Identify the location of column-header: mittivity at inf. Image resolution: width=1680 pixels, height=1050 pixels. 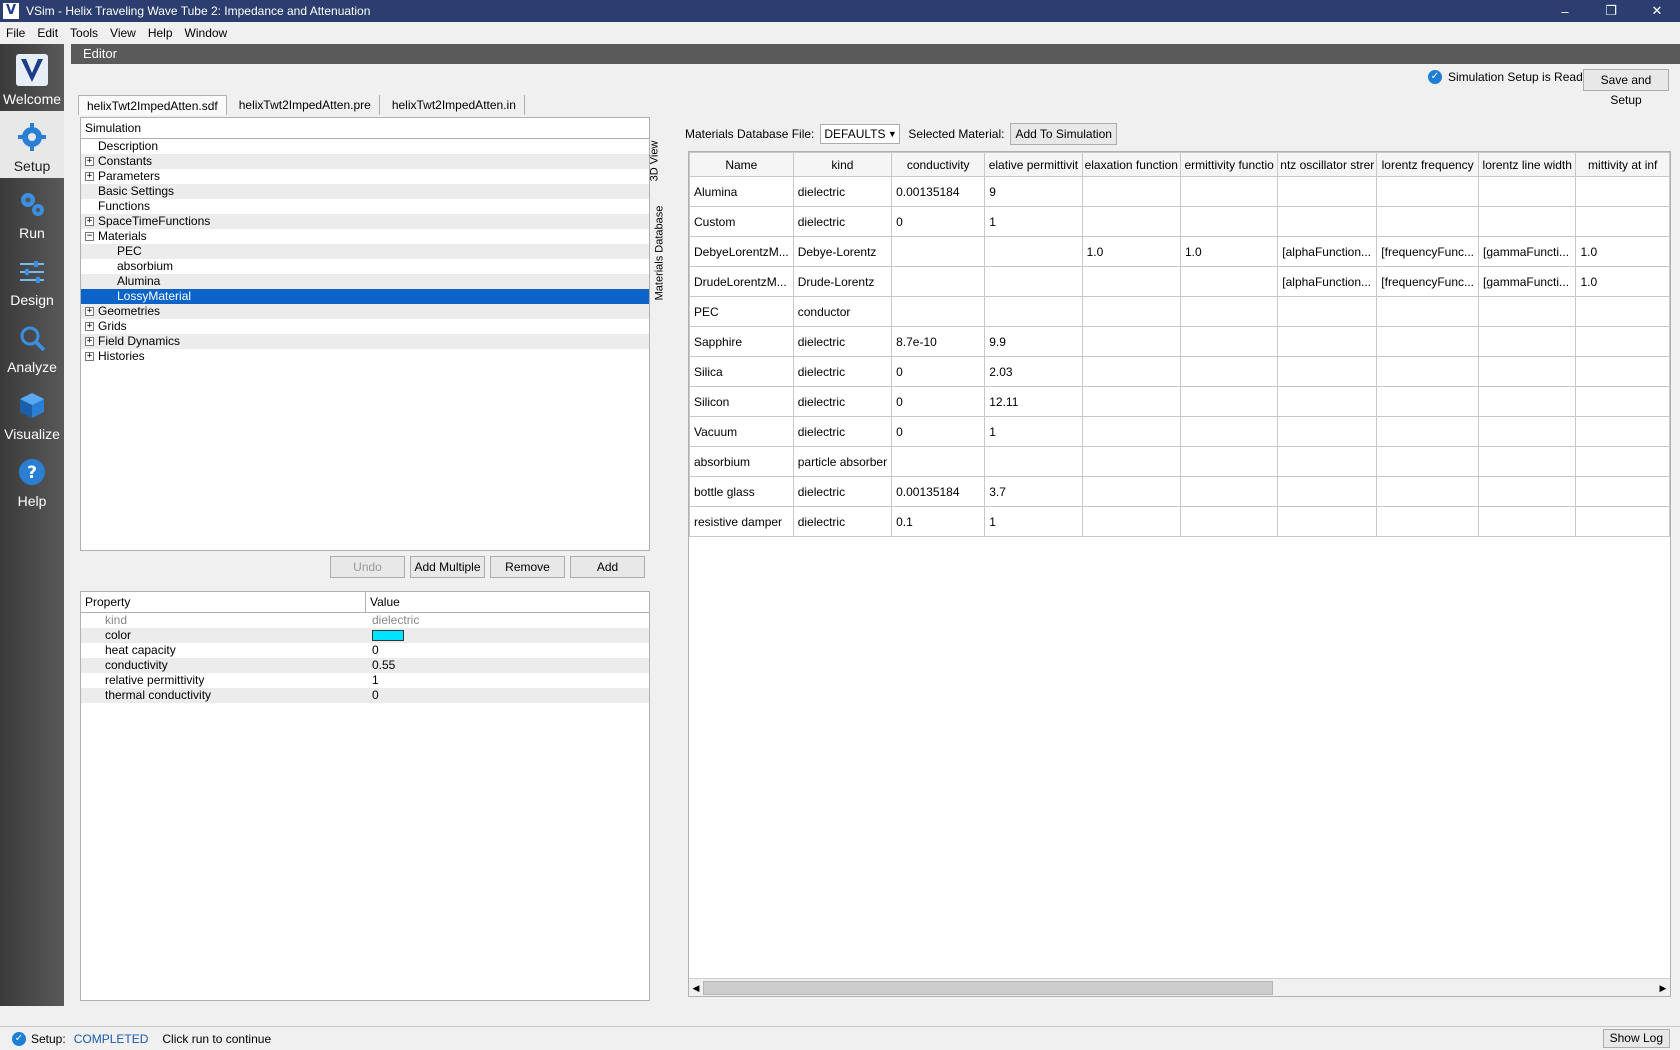
(1622, 164).